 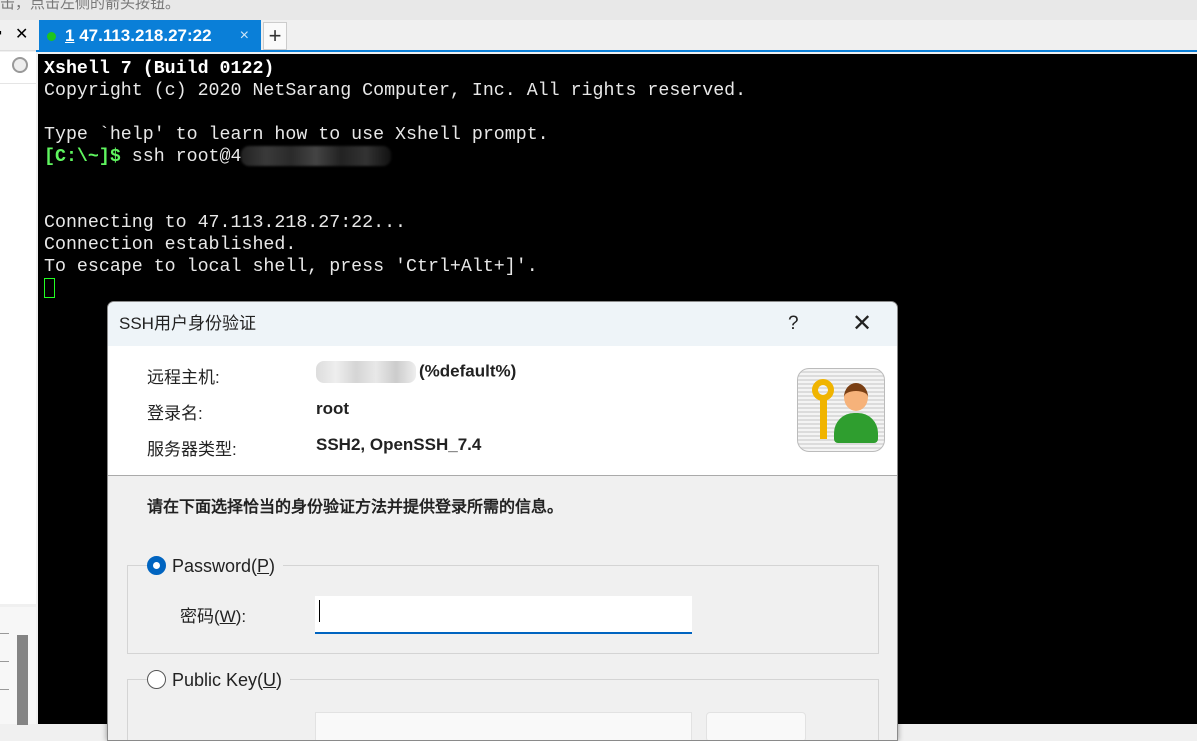 What do you see at coordinates (862, 324) in the screenshot?
I see `close-button: ✕` at bounding box center [862, 324].